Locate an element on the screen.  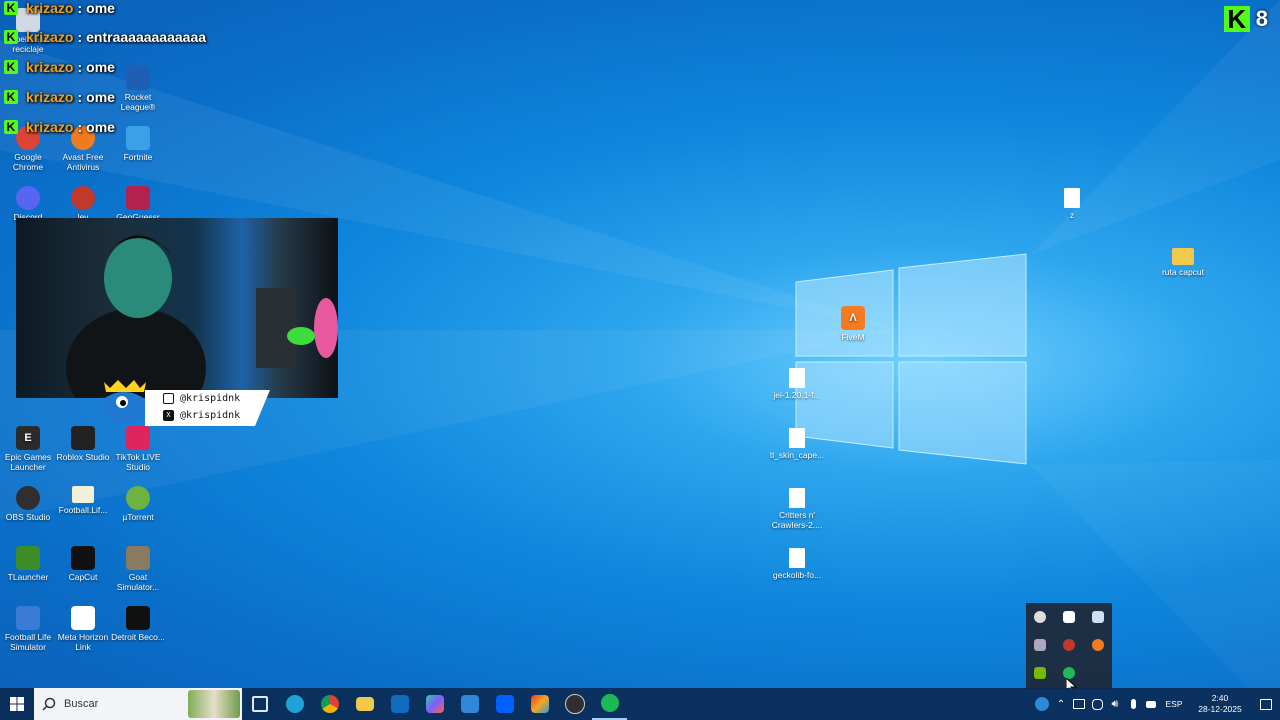
viewer-count: 8 is located at coordinates (1261, 18).